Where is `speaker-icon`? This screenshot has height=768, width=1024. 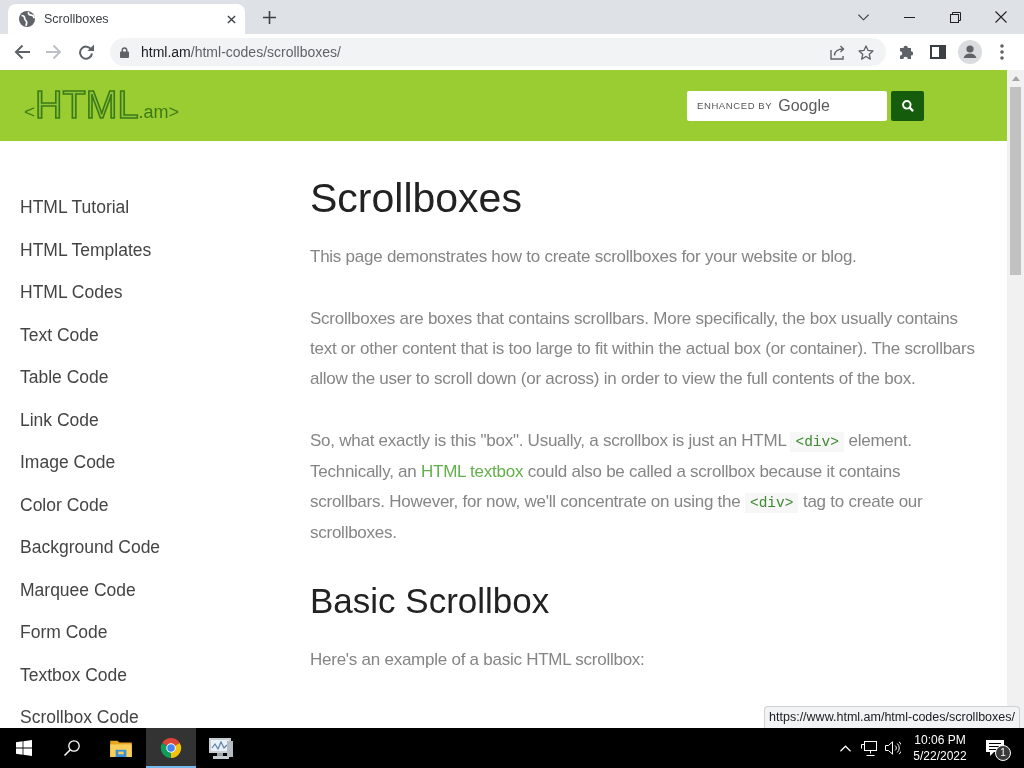
speaker-icon is located at coordinates (893, 748).